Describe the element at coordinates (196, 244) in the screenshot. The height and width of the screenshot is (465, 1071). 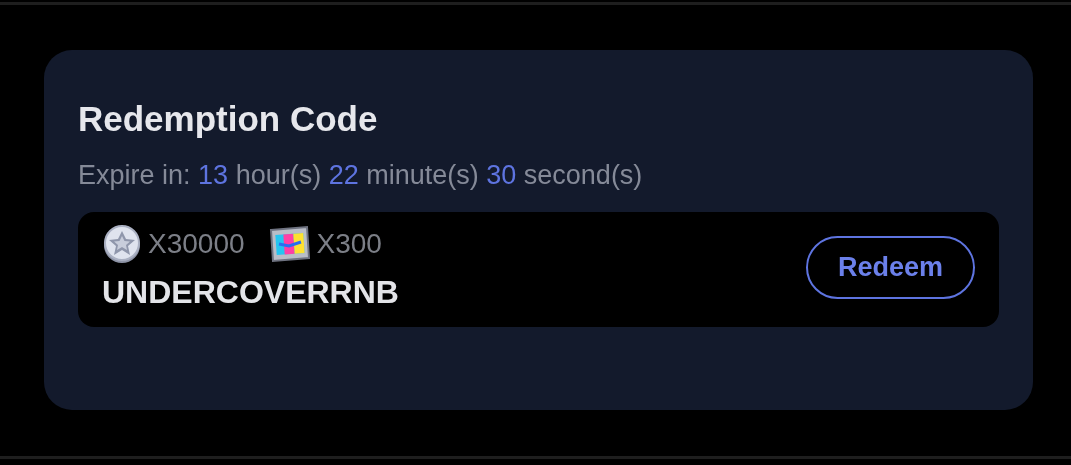
I see `reward-amount: X30000` at that location.